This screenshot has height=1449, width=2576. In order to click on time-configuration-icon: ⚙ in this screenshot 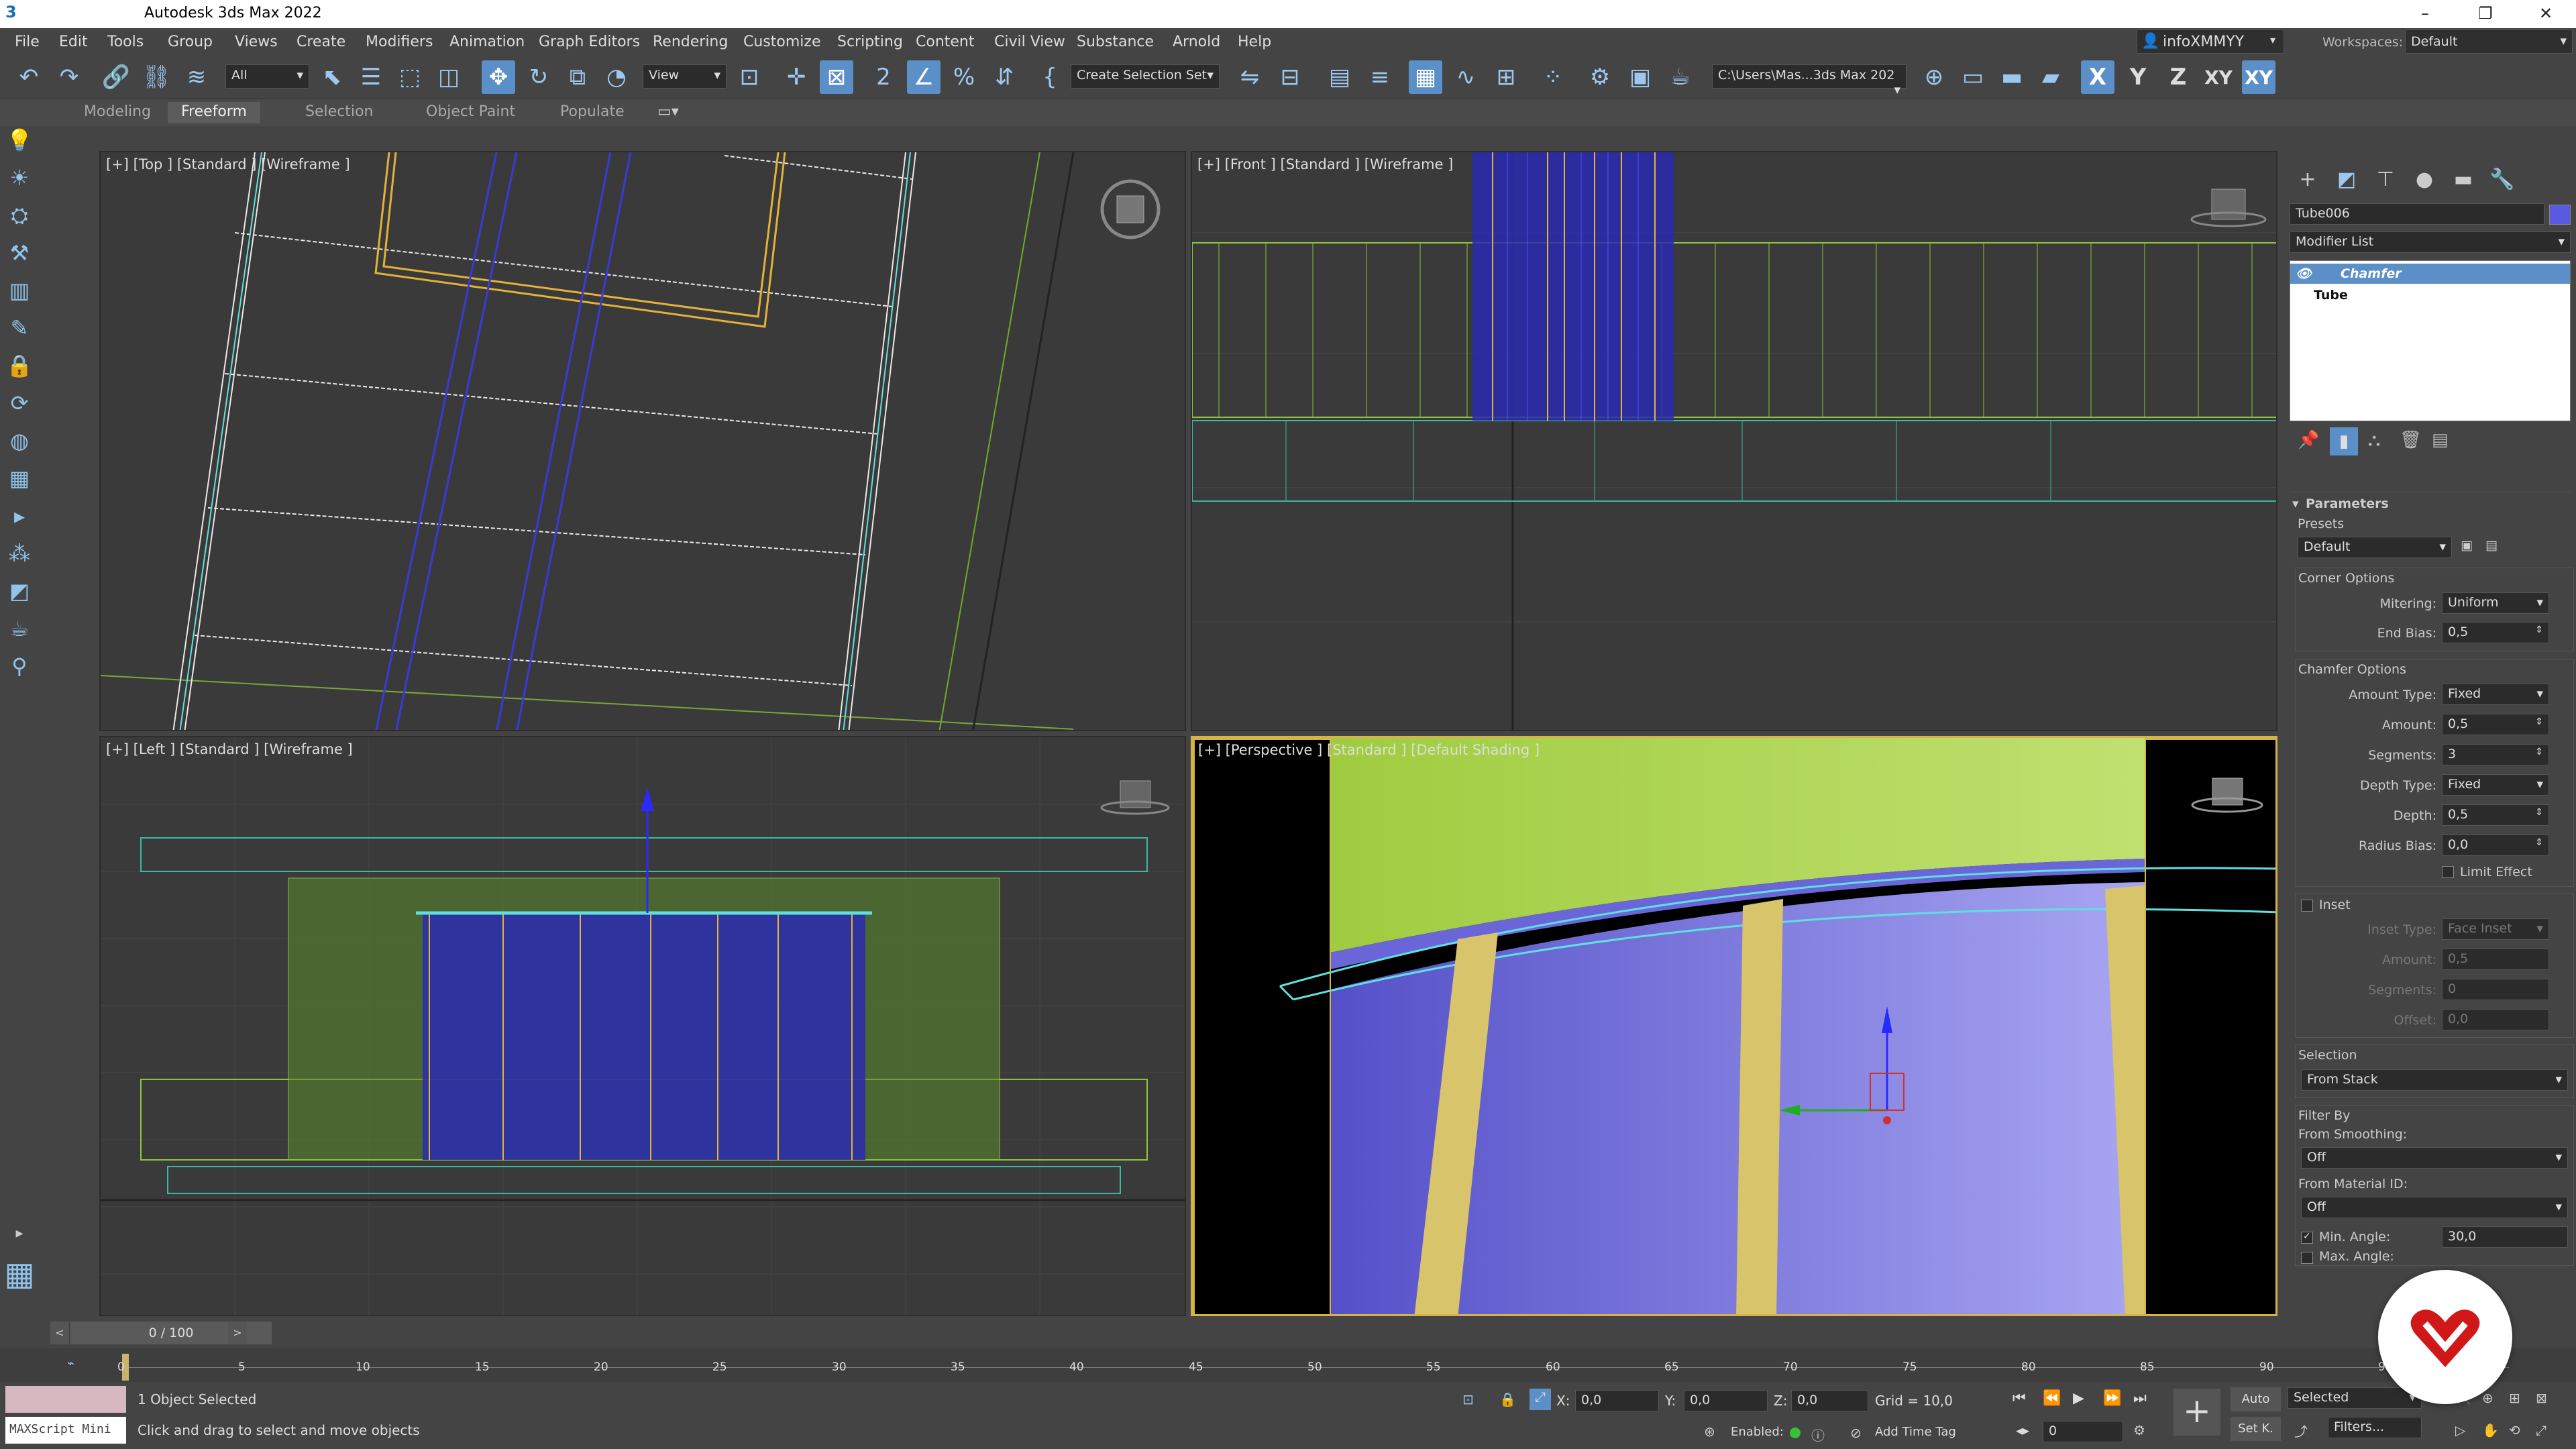, I will do `click(2139, 1430)`.